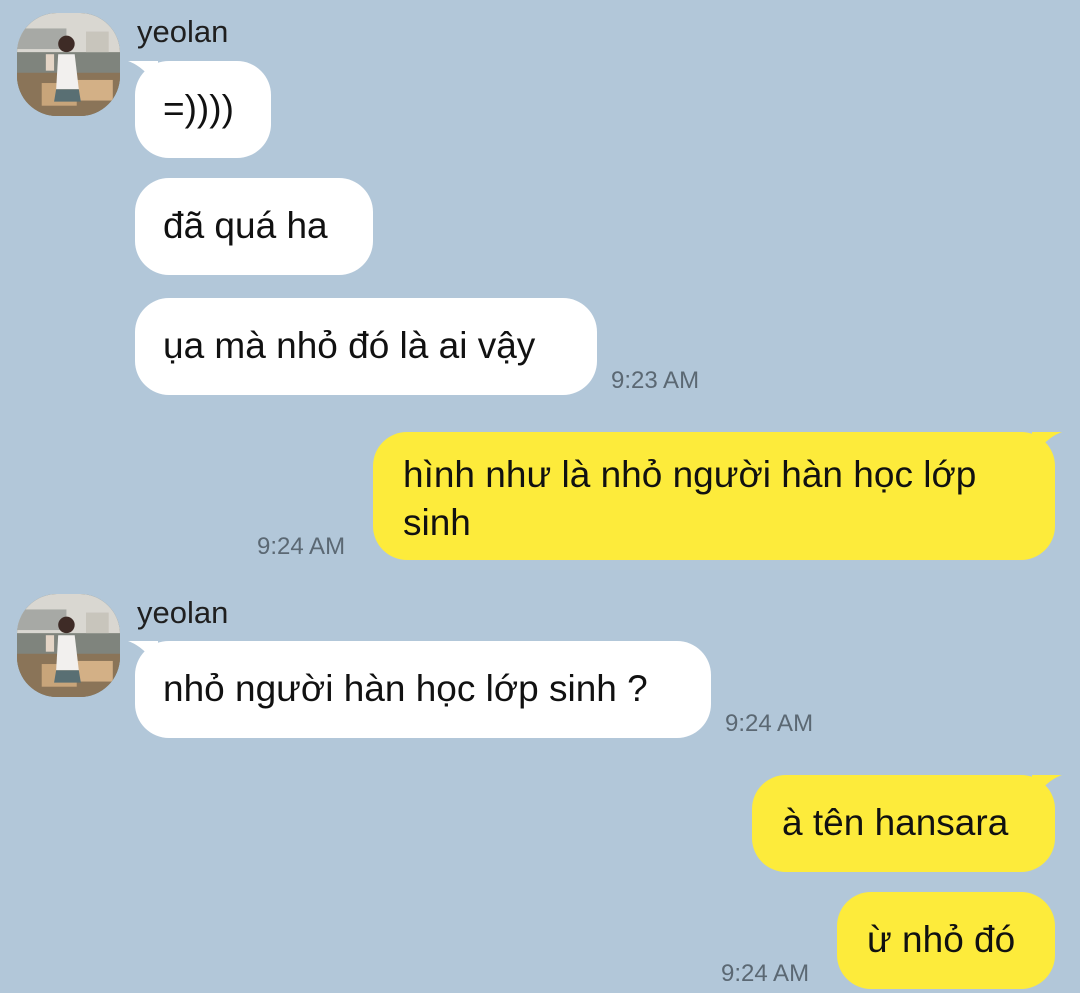 Image resolution: width=1080 pixels, height=993 pixels. I want to click on message-text: =)))), so click(198, 108).